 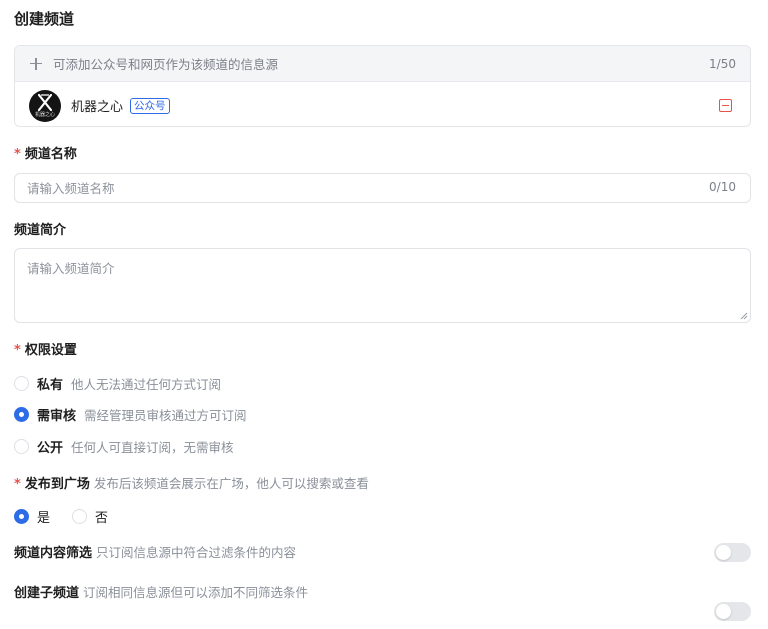 I want to click on filter-label-text: 频道内容筛选, so click(x=53, y=553).